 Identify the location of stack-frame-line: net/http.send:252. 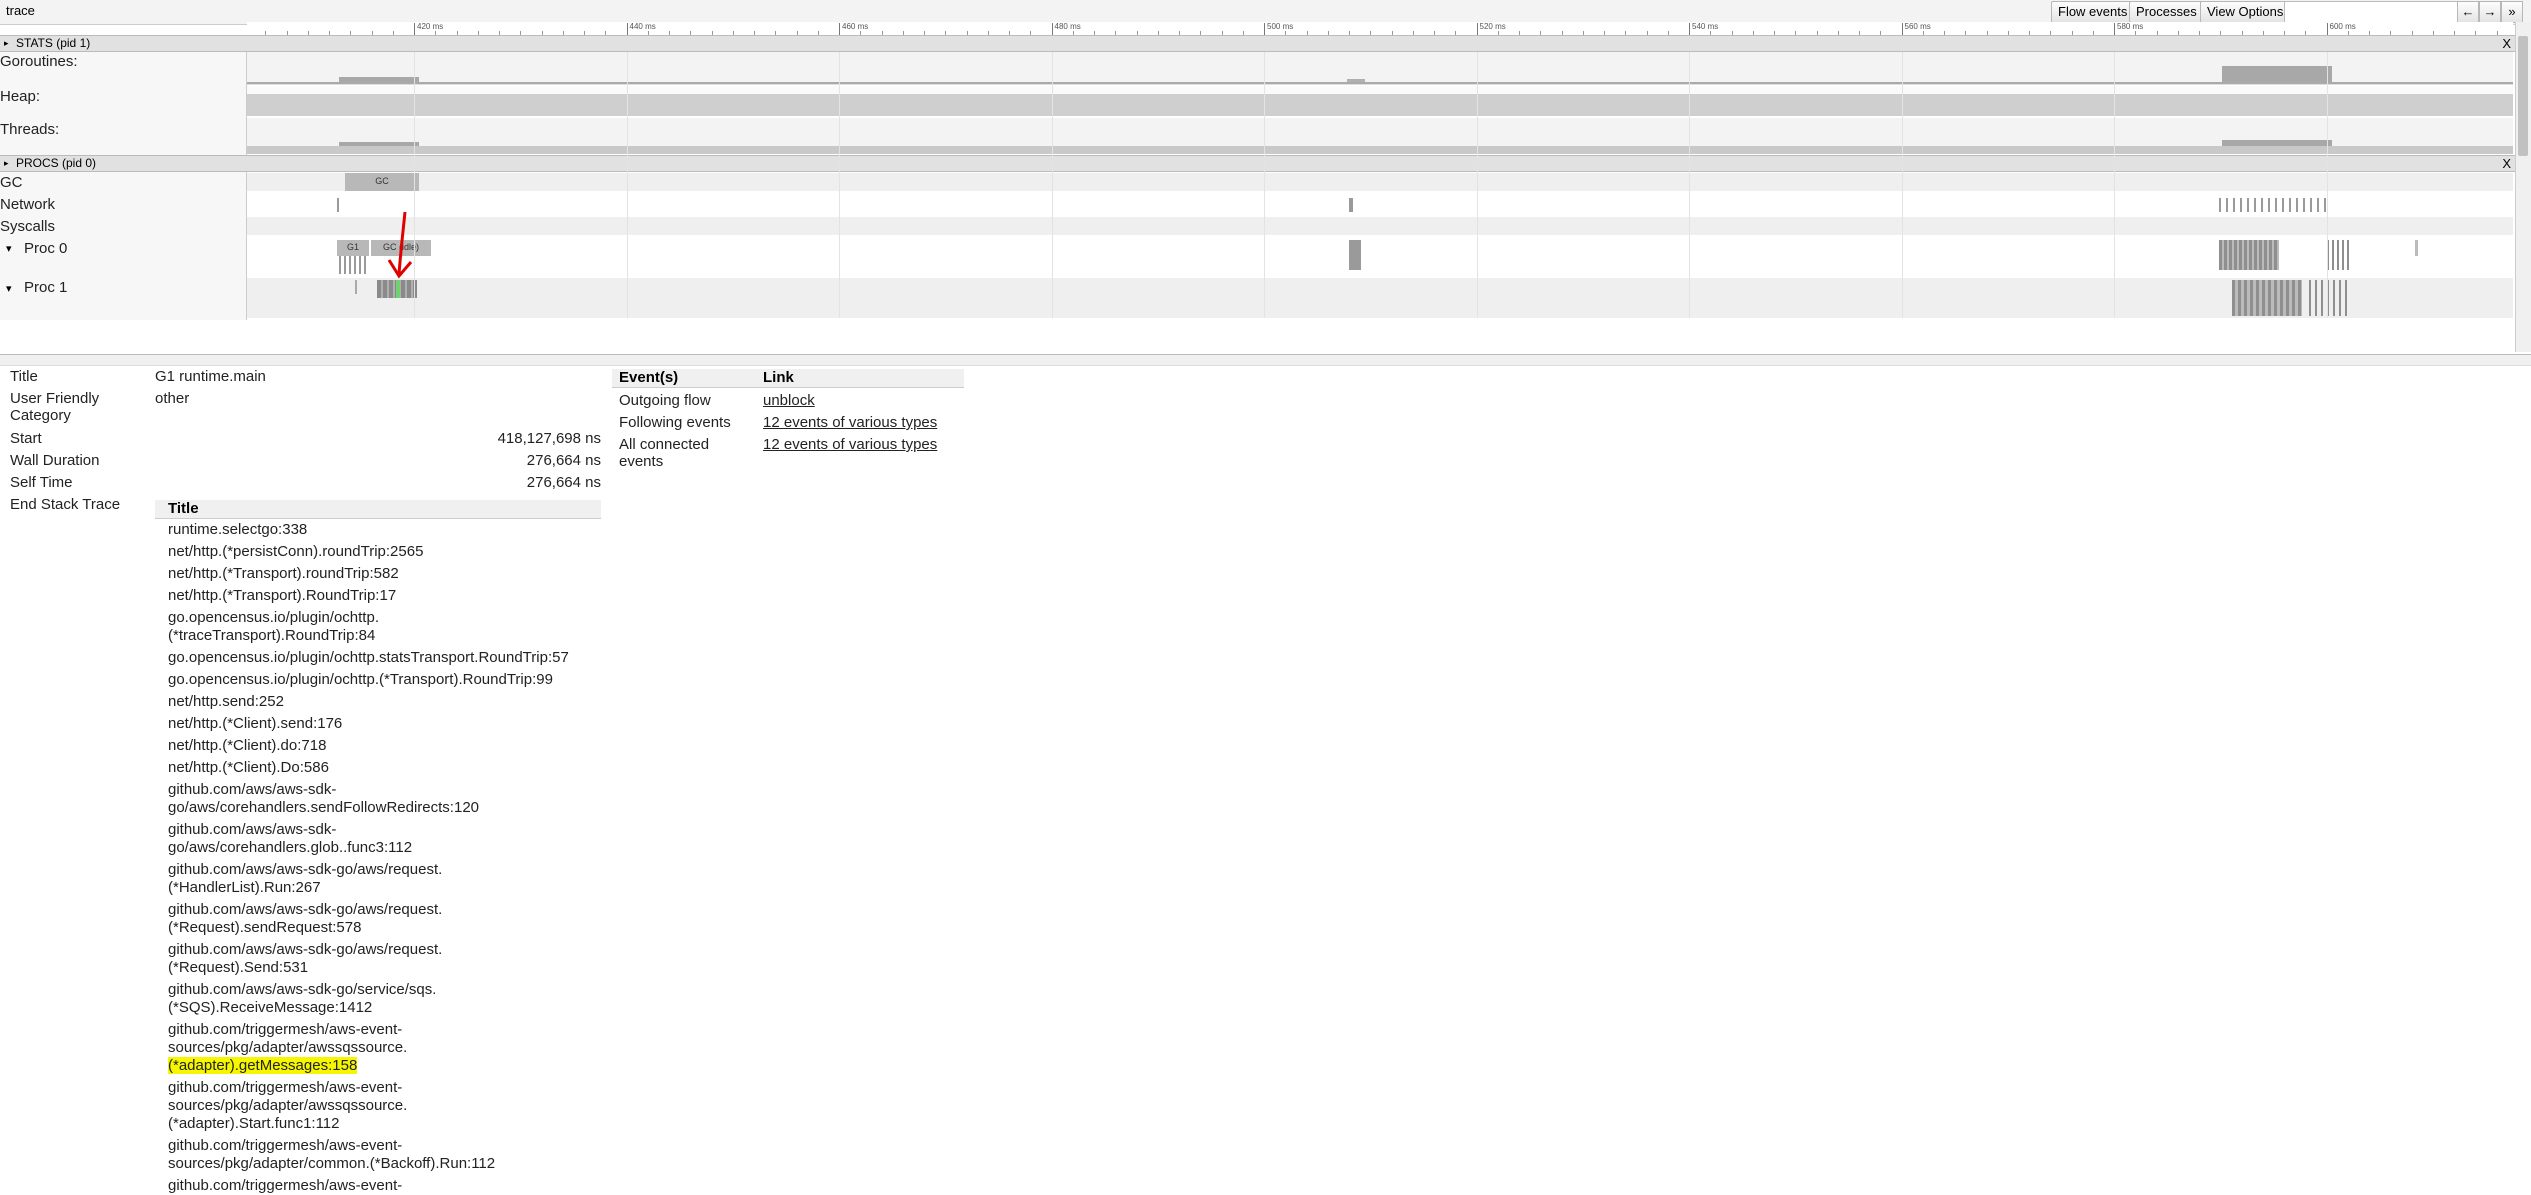
(383, 702).